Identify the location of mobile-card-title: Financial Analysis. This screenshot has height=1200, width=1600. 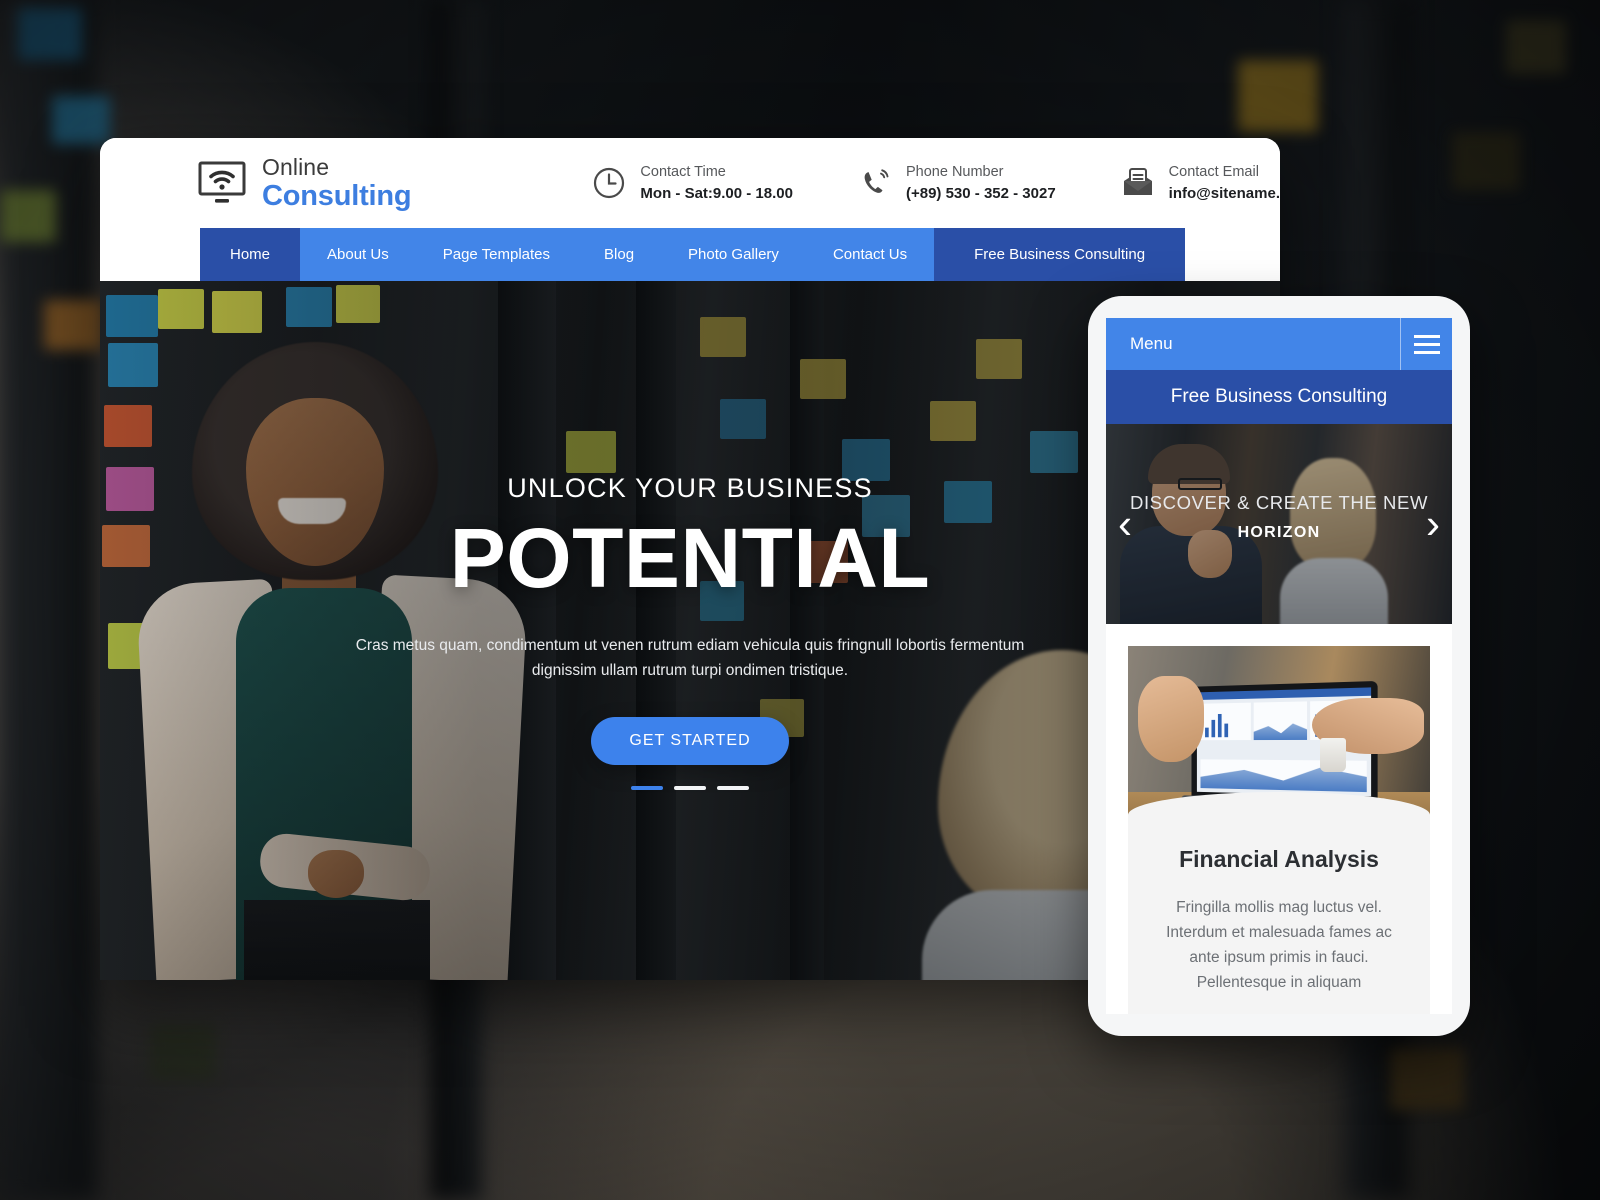
(1279, 859).